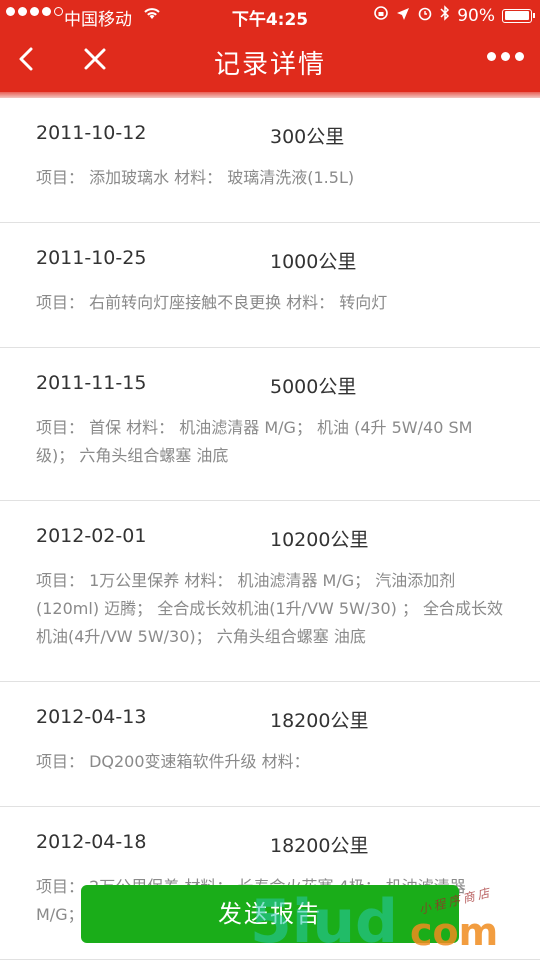  Describe the element at coordinates (425, 15) in the screenshot. I see `alarm-icon` at that location.